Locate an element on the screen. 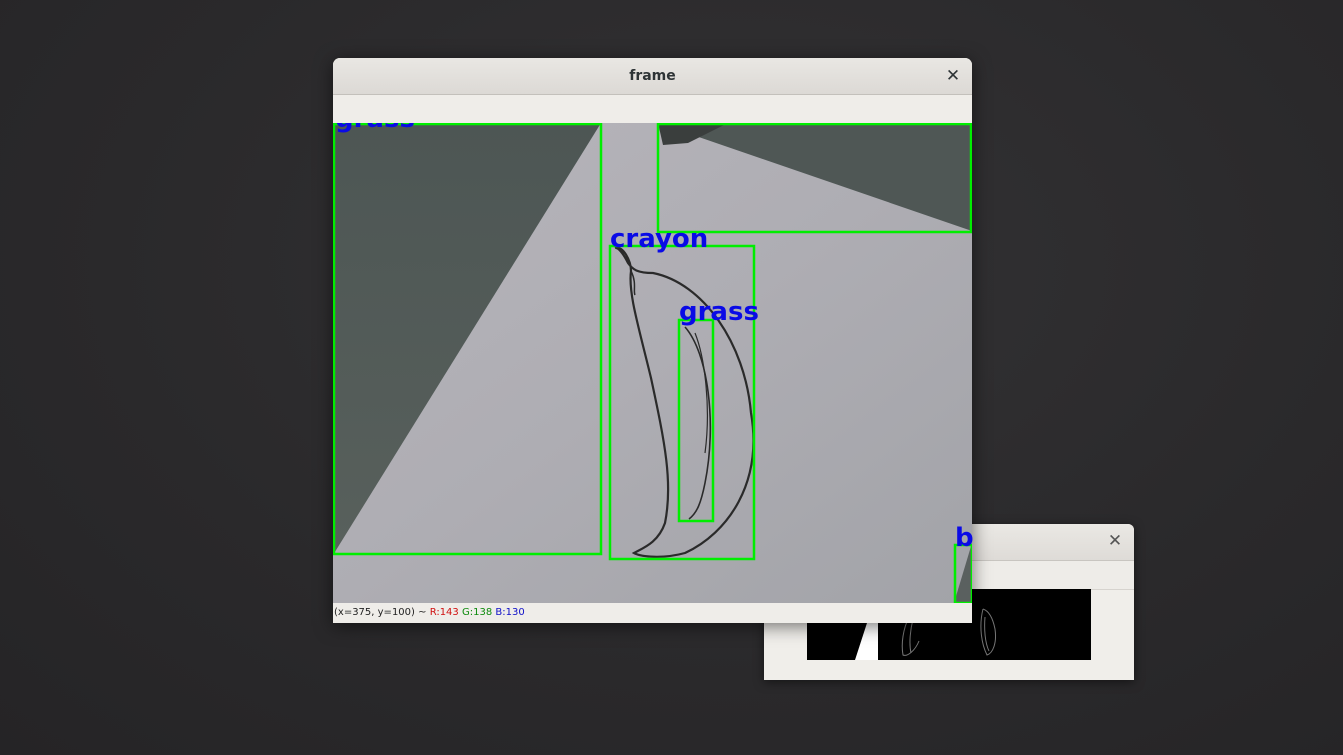 The image size is (1343, 755). window-title: frame is located at coordinates (652, 76).